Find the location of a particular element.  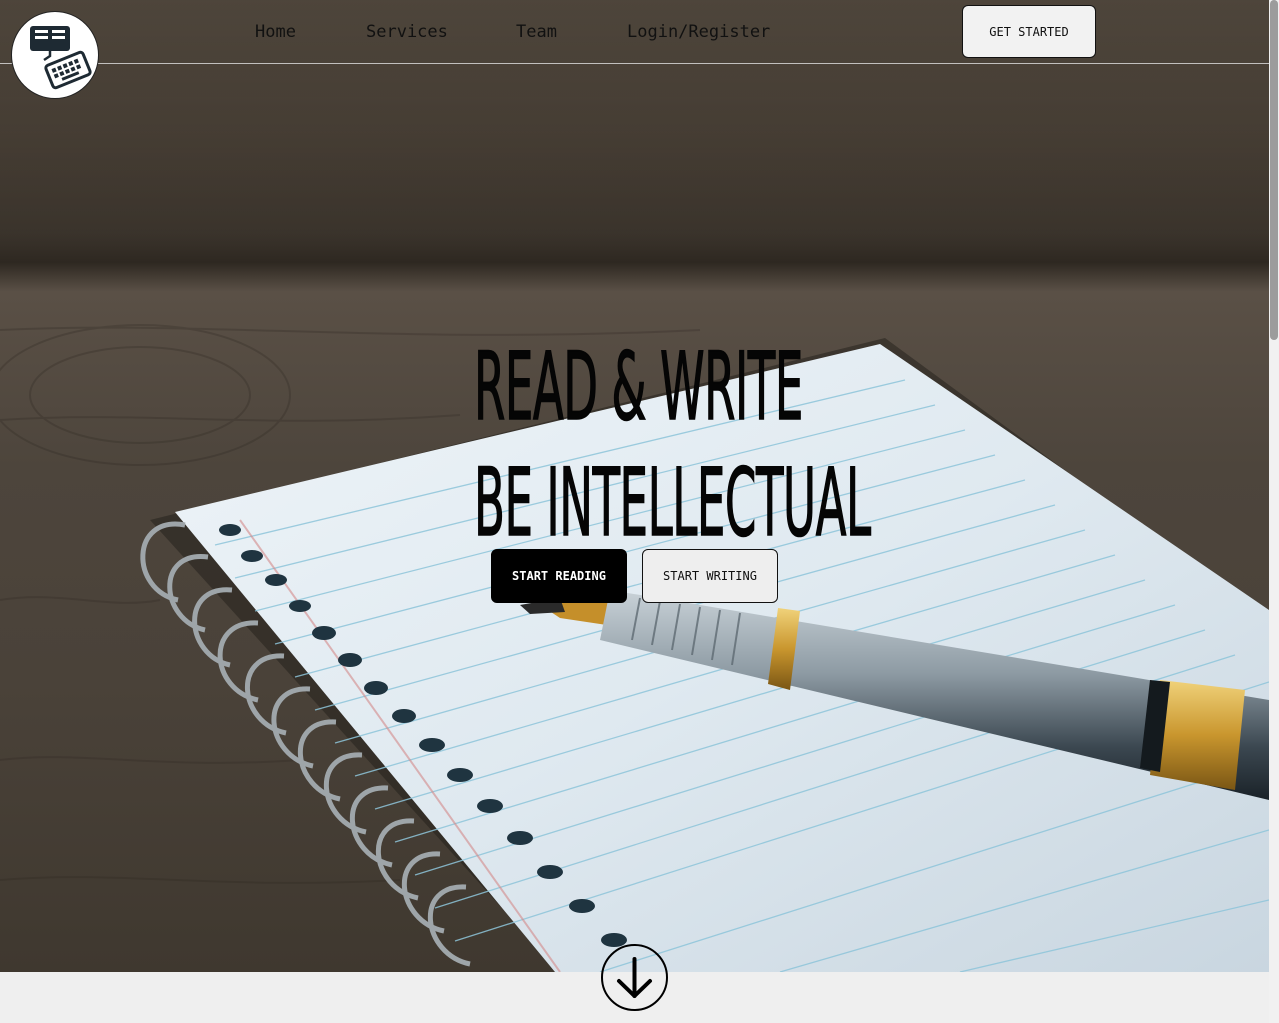

nav-divider is located at coordinates (634, 63).